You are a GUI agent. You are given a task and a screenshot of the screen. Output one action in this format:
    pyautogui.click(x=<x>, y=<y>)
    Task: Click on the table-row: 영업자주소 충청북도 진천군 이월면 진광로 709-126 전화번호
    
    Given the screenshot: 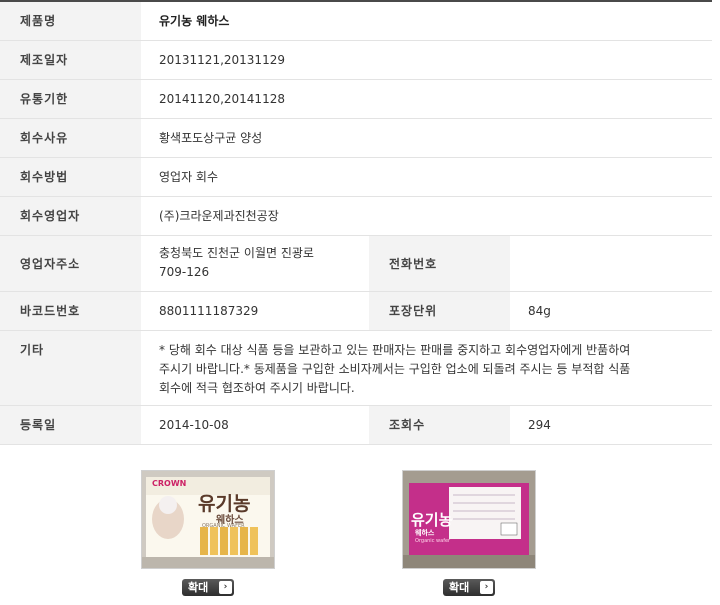 What is the action you would take?
    pyautogui.click(x=356, y=263)
    